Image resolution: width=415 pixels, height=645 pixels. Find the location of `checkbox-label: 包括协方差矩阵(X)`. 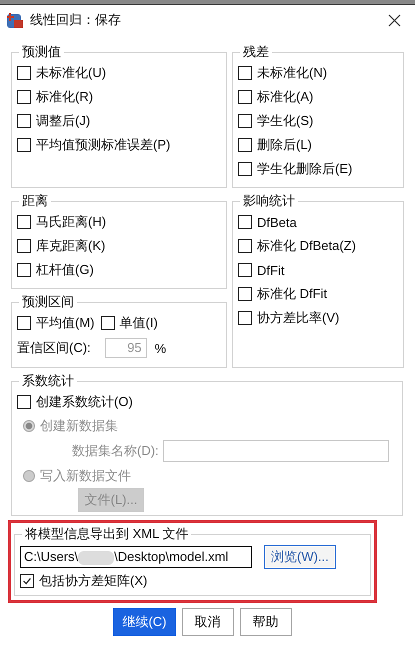

checkbox-label: 包括协方差矩阵(X) is located at coordinates (93, 581).